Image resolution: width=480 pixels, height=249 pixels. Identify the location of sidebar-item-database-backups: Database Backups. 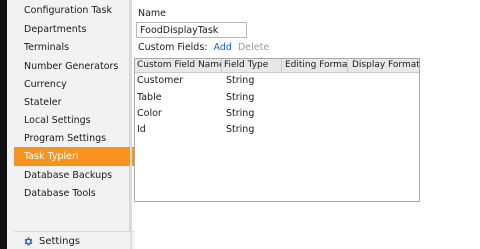
(74, 175).